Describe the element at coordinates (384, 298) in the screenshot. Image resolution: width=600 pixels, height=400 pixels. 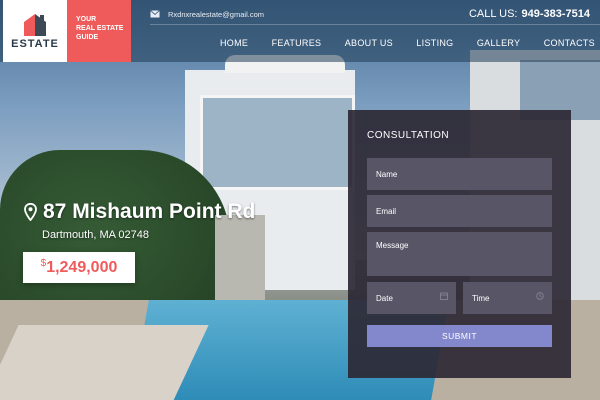
I see `date-placeholder: Date` at that location.